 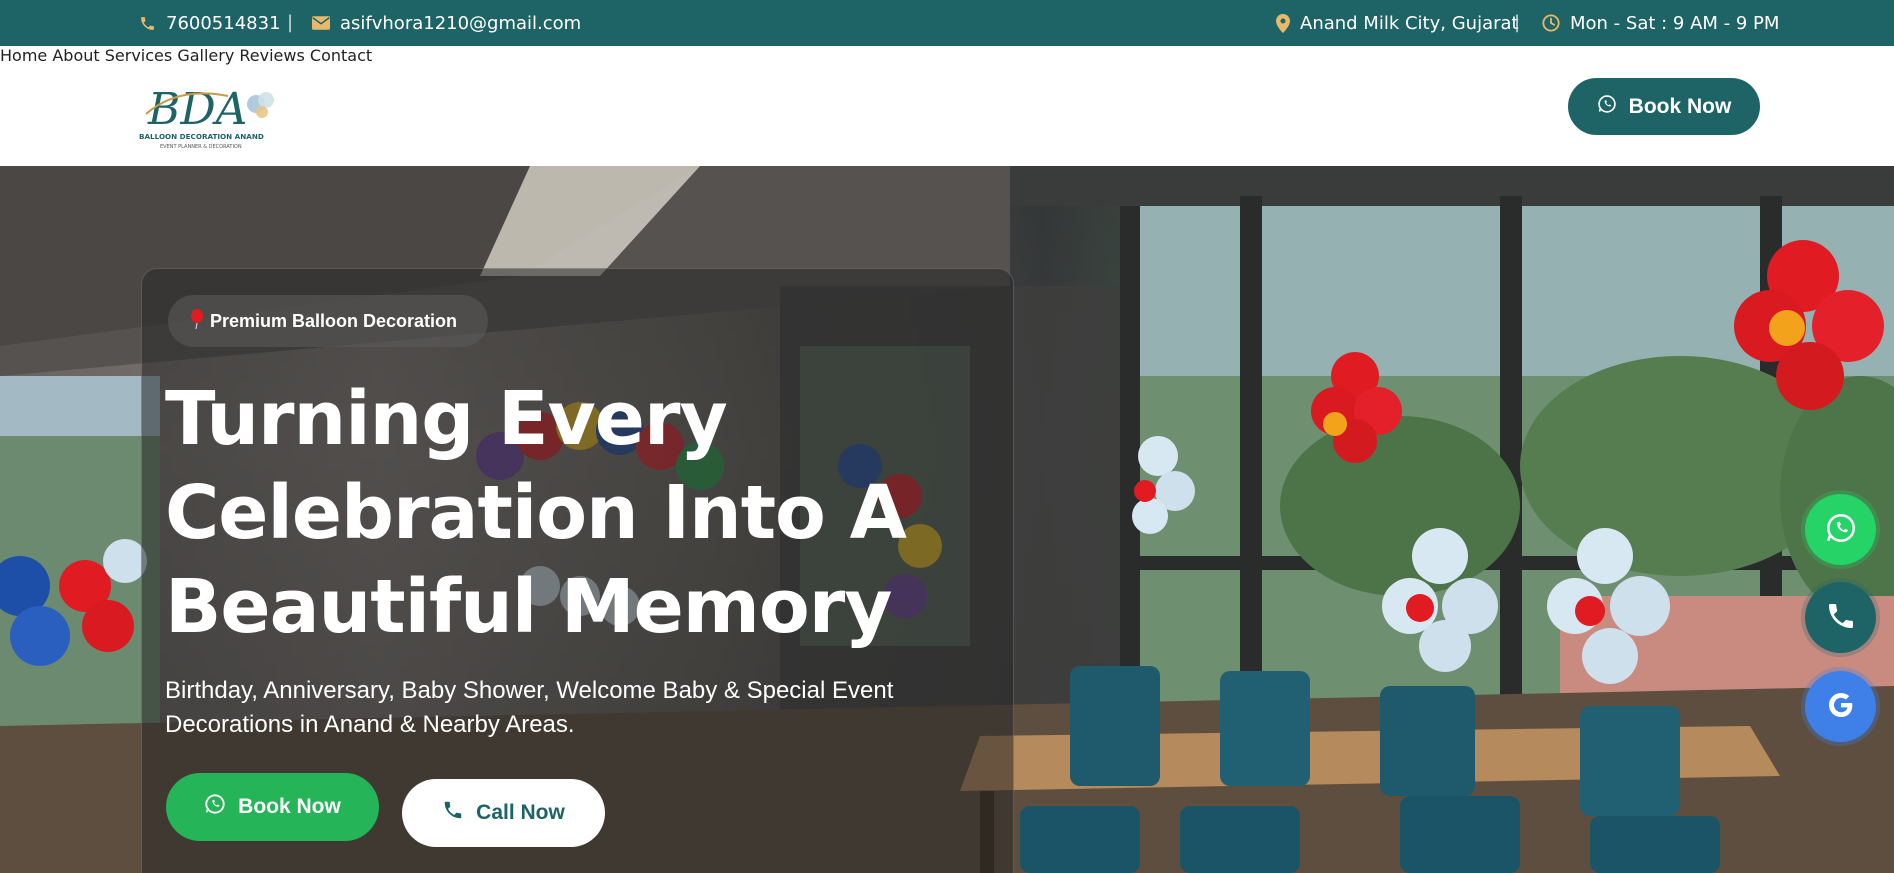 I want to click on nav-home: Home, so click(x=23, y=55).